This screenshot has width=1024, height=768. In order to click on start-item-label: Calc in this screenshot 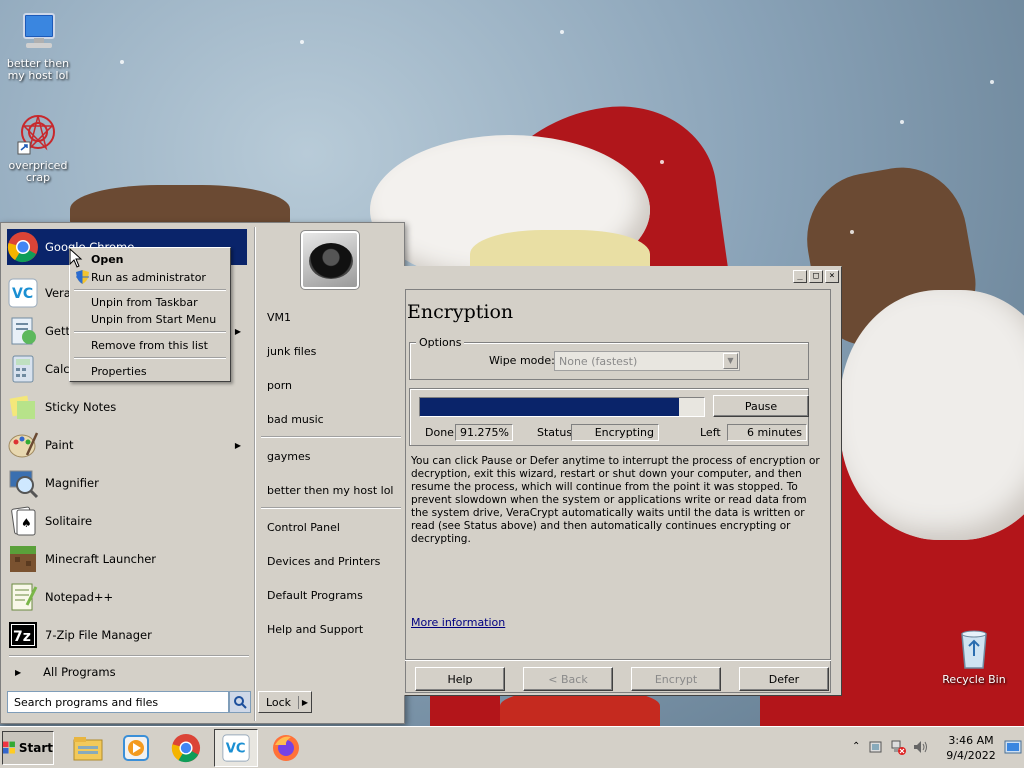, I will do `click(57, 369)`.